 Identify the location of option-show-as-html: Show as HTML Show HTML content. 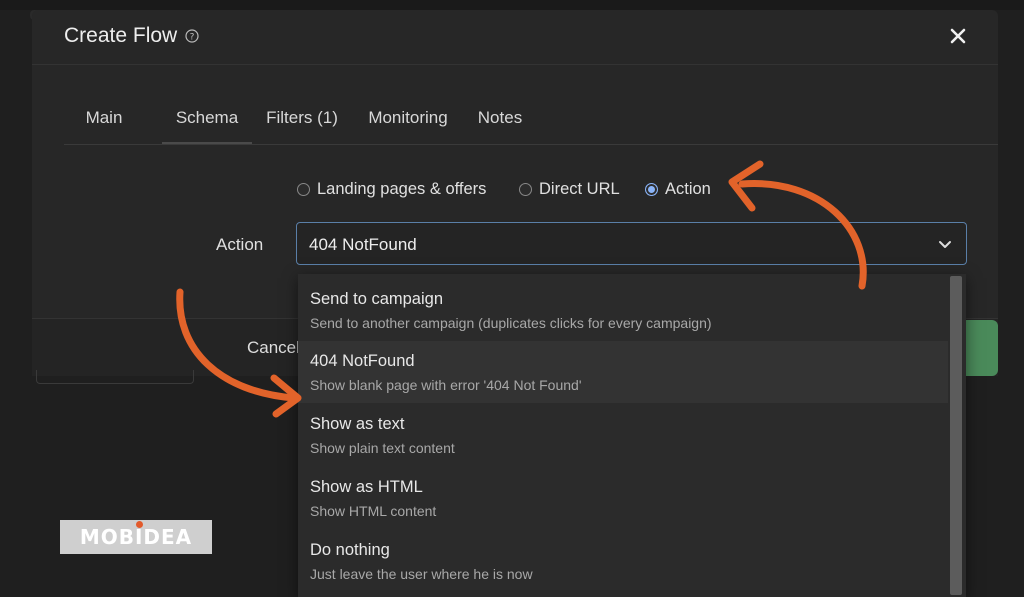
(623, 498).